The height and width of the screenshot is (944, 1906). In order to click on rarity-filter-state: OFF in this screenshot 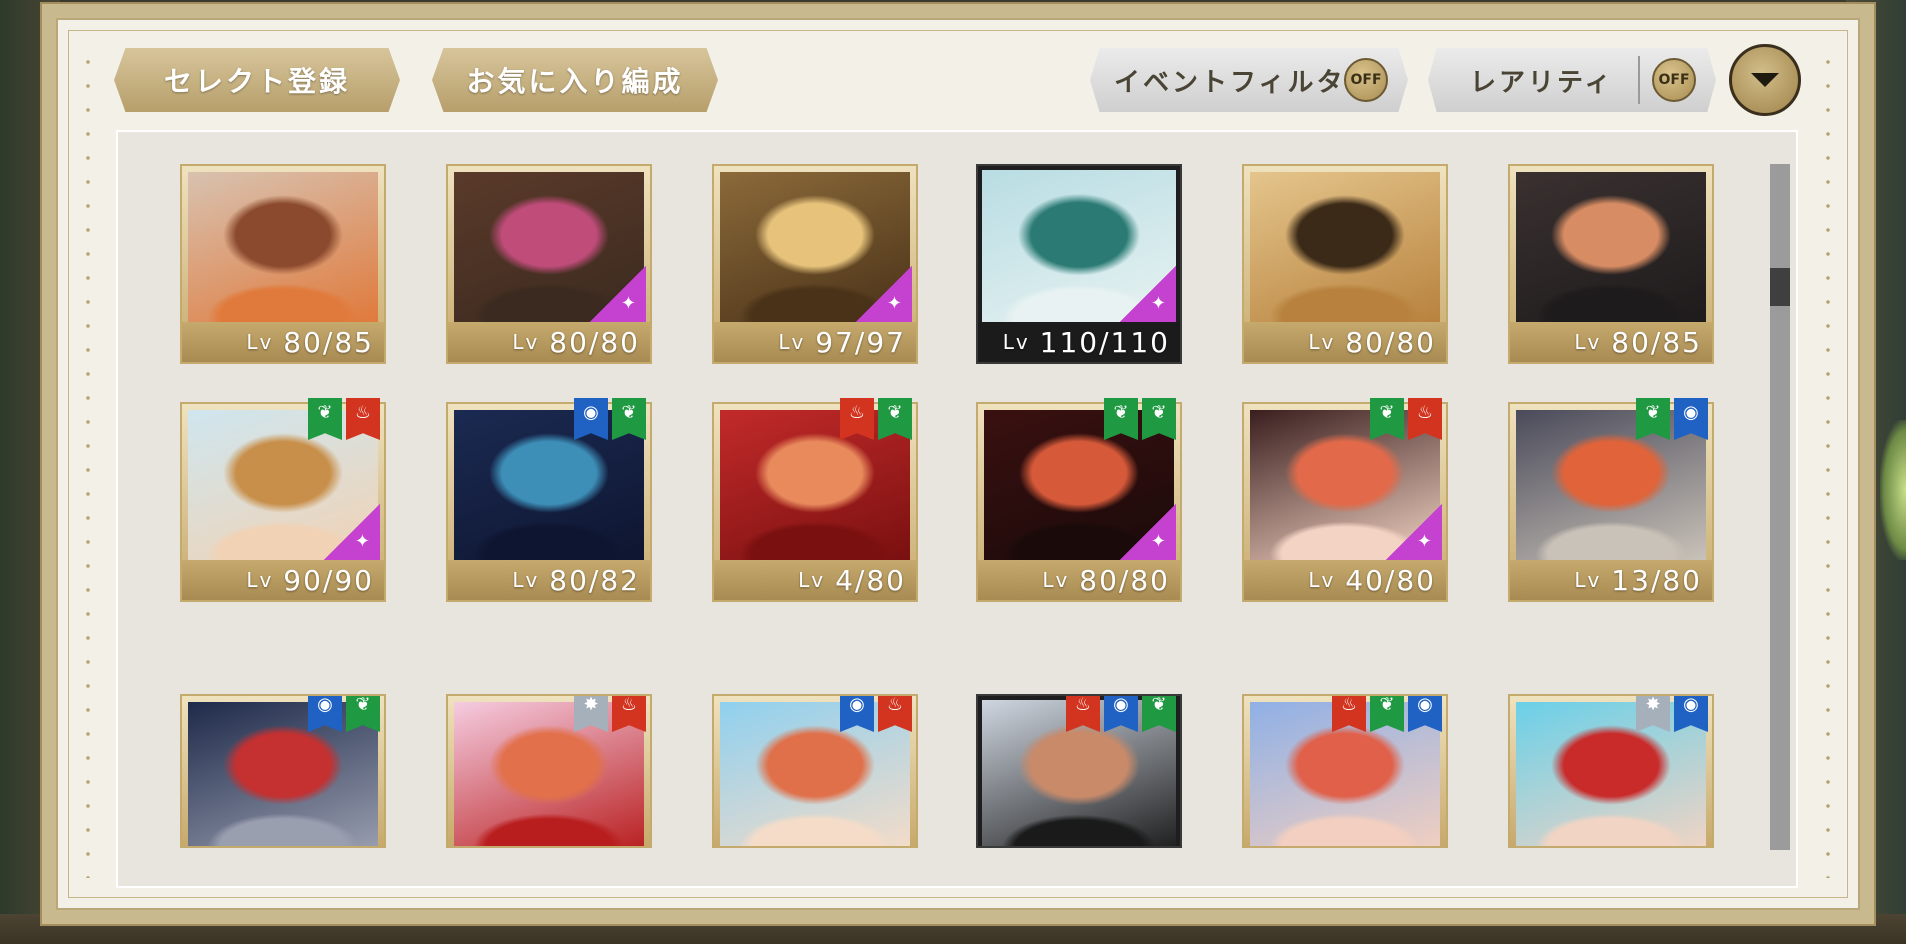, I will do `click(1674, 80)`.